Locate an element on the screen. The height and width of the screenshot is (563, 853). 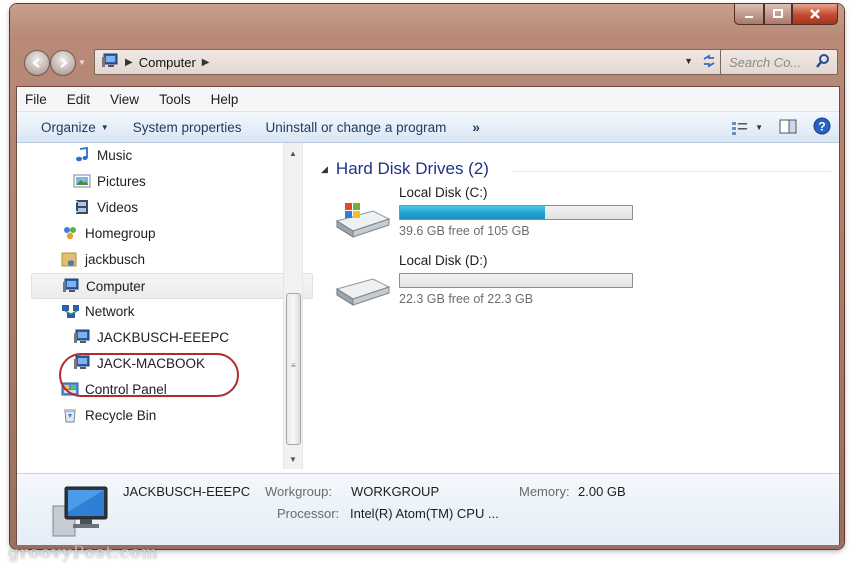
refresh-icon is located at coordinates (709, 61).